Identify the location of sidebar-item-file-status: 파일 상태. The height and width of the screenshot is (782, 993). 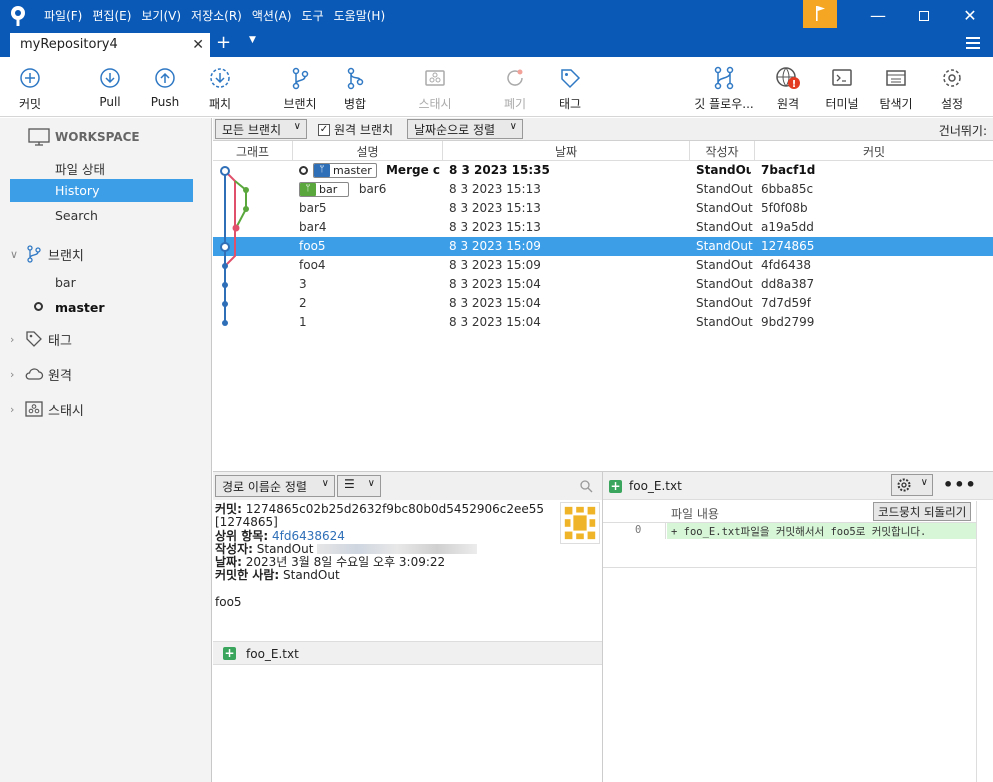
(101, 166).